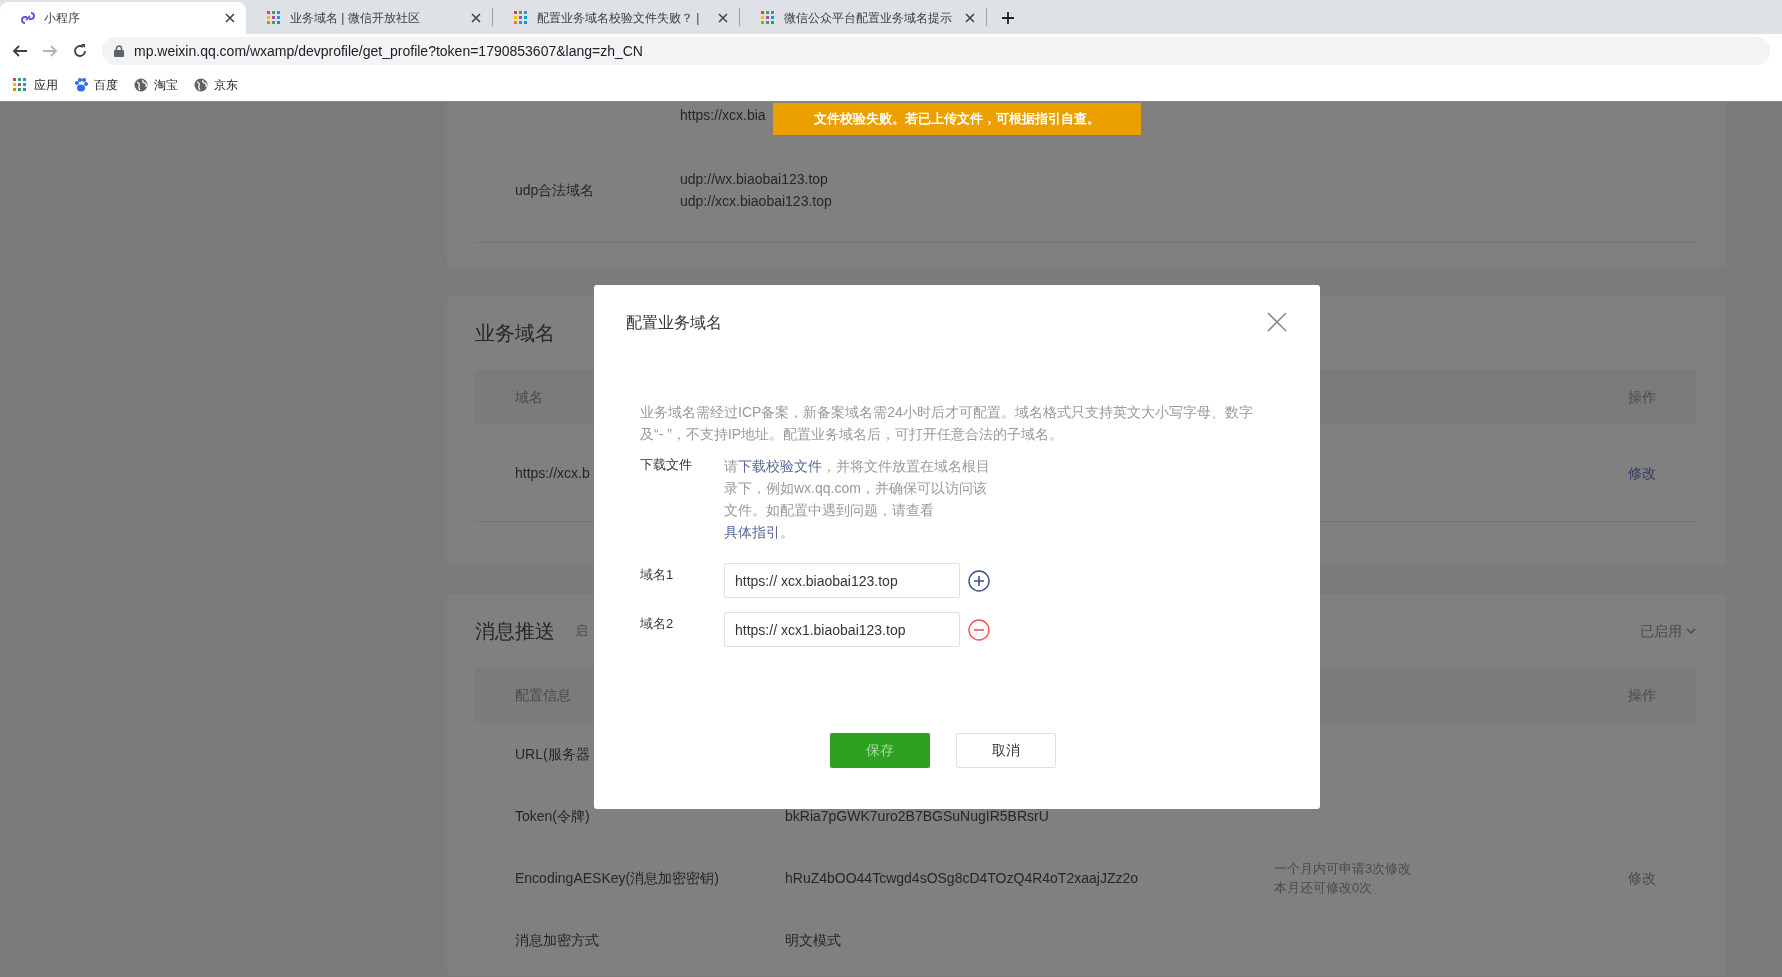 The image size is (1782, 977). What do you see at coordinates (666, 465) in the screenshot?
I see `field-label: 下载文件` at bounding box center [666, 465].